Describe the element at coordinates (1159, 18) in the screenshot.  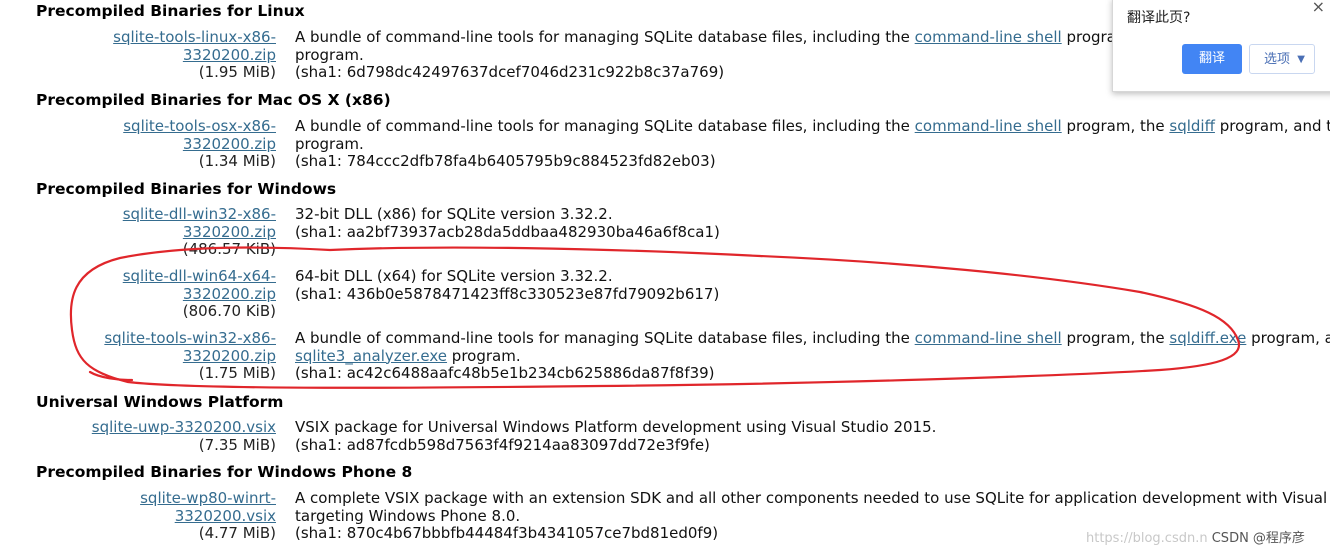
I see `translate-question: 翻译此页?` at that location.